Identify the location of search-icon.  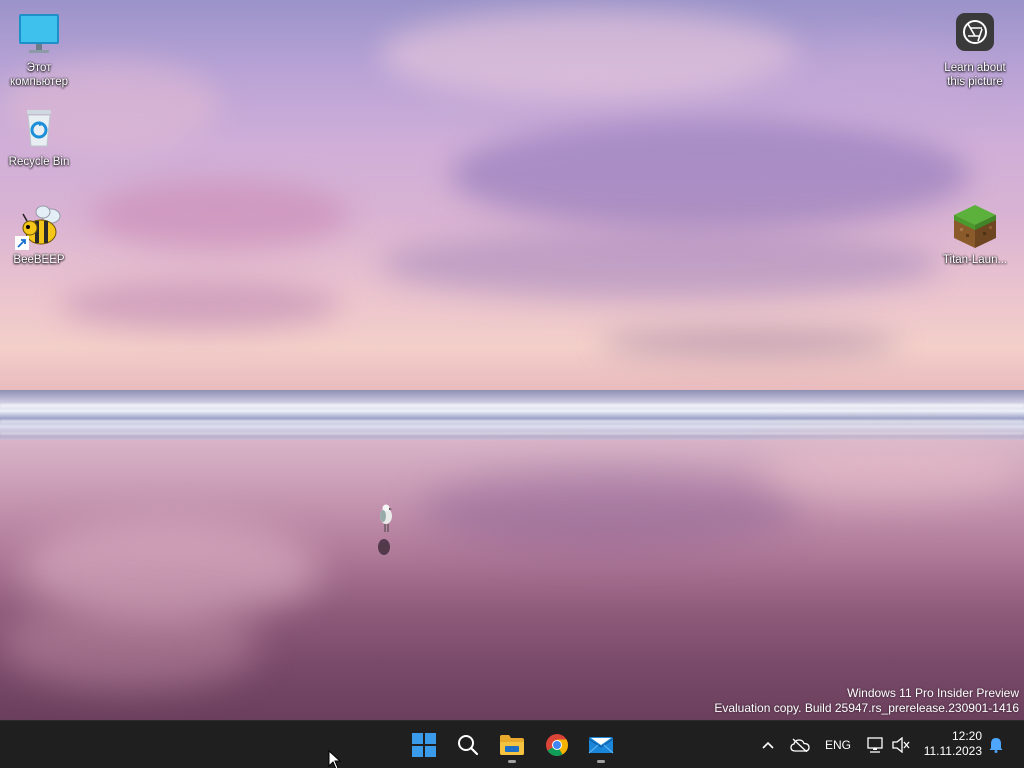
(468, 745).